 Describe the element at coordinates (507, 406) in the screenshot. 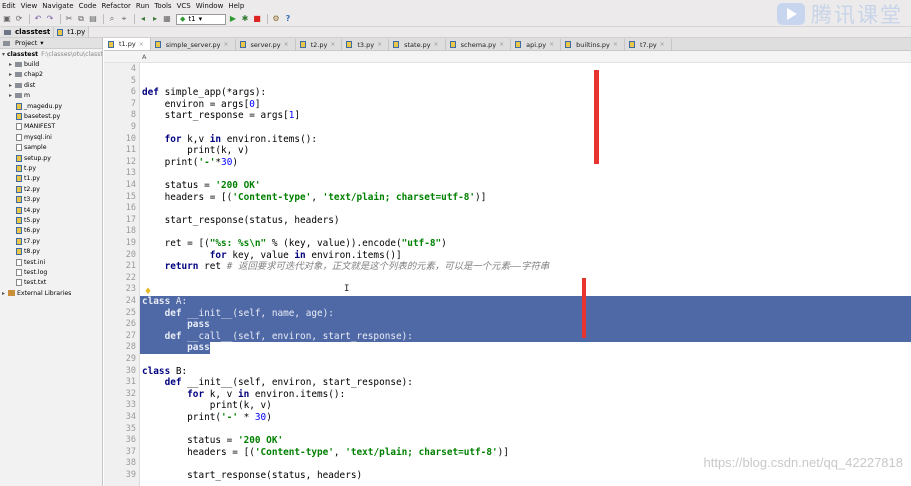

I see `code-line: 33 print(k, v)` at that location.